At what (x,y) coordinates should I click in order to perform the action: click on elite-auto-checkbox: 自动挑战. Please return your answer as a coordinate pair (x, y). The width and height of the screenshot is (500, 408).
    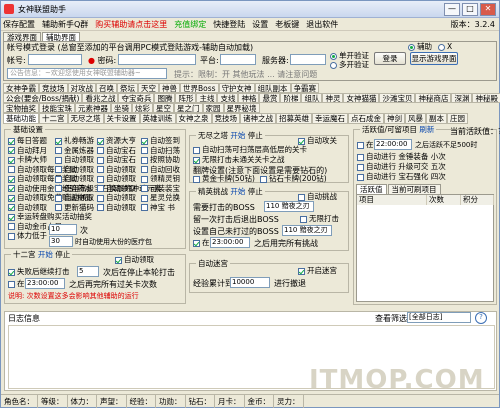
    Looking at the image, I should click on (317, 196).